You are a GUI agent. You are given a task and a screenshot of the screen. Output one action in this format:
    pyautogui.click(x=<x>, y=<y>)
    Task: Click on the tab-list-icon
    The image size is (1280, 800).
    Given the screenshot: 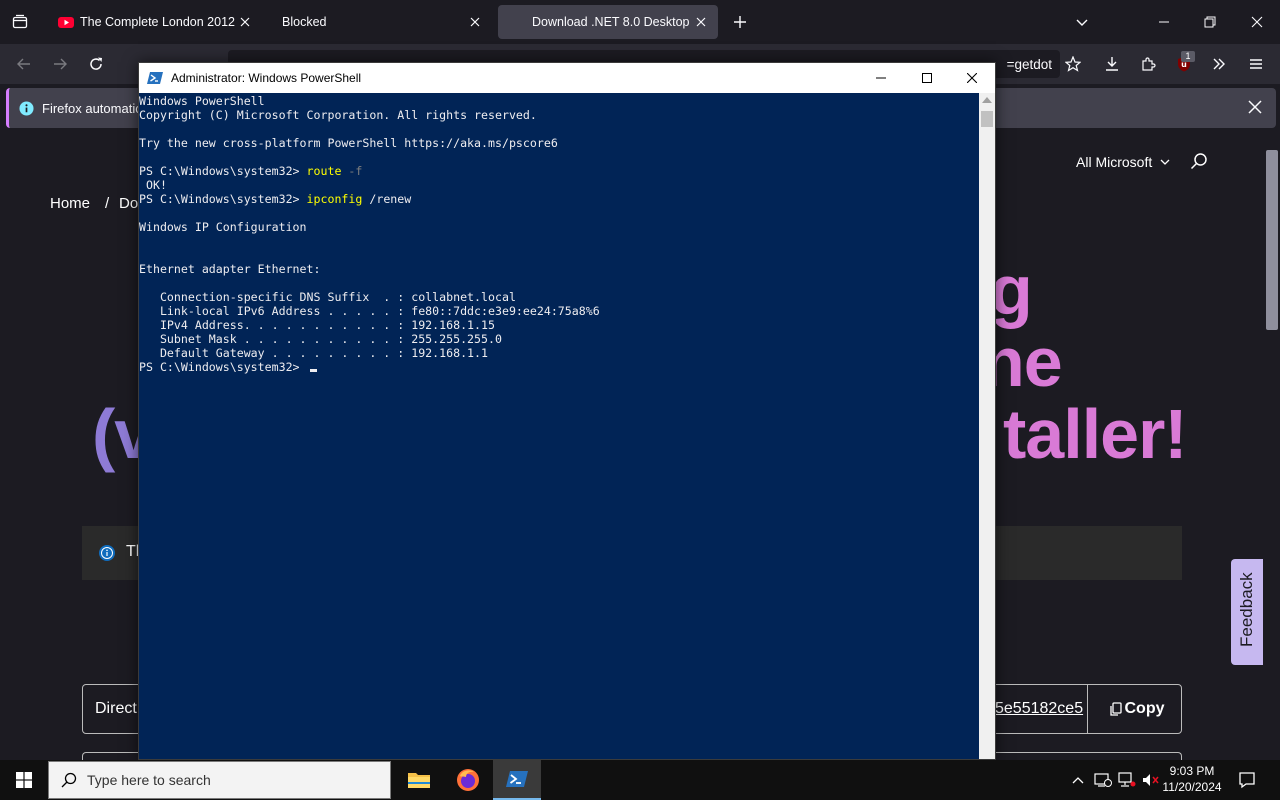 What is the action you would take?
    pyautogui.click(x=20, y=22)
    